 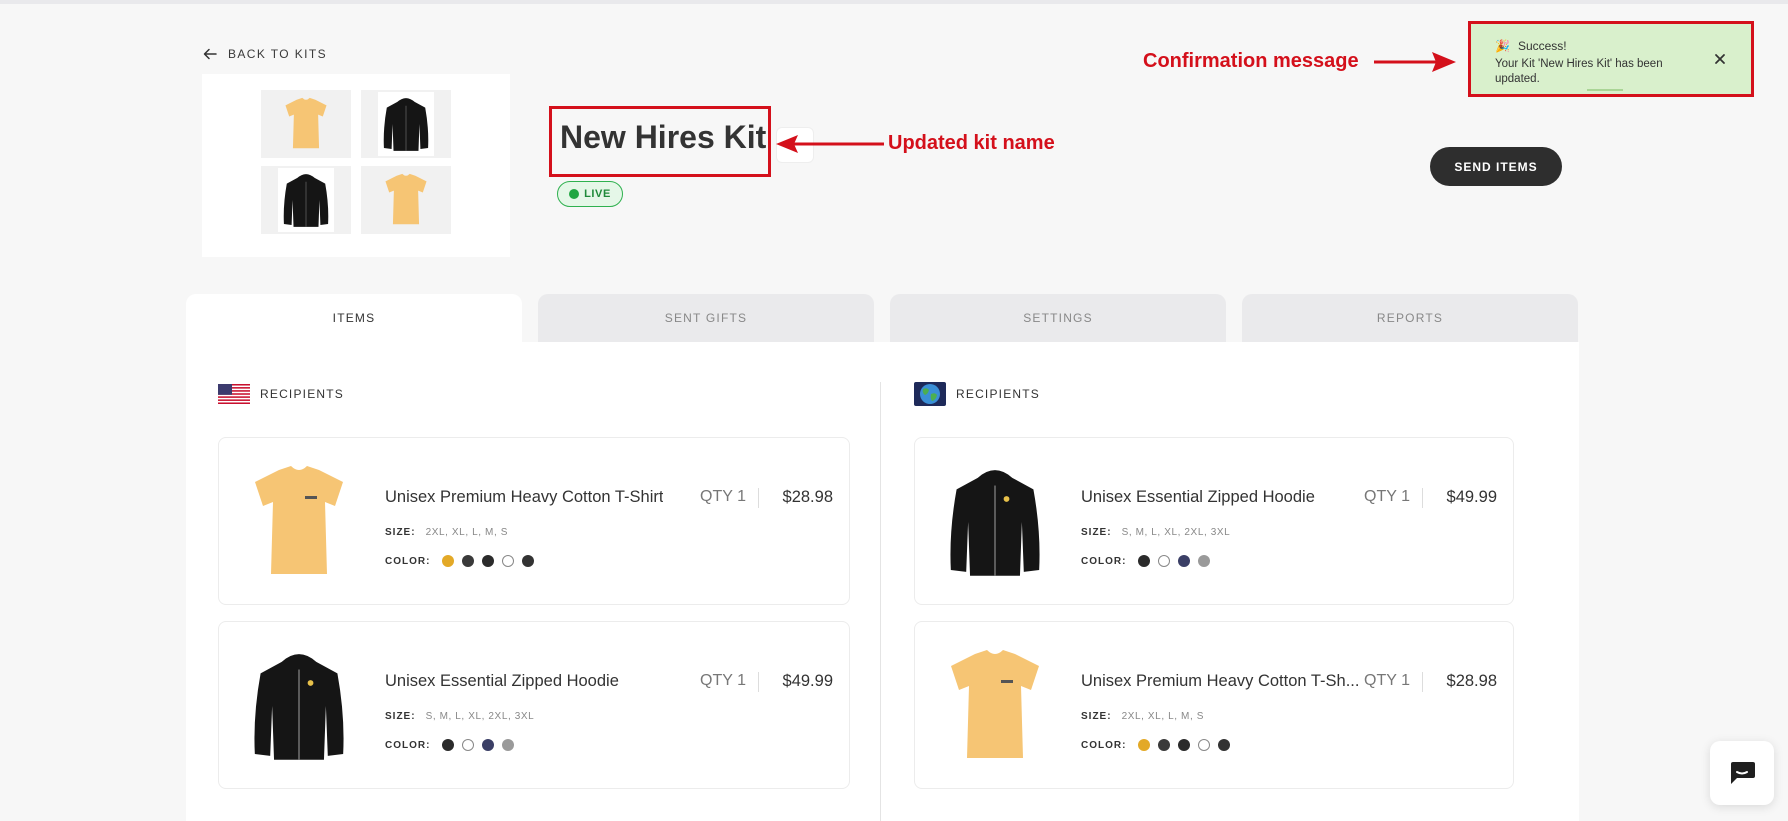 What do you see at coordinates (880, 601) in the screenshot?
I see `column-divider` at bounding box center [880, 601].